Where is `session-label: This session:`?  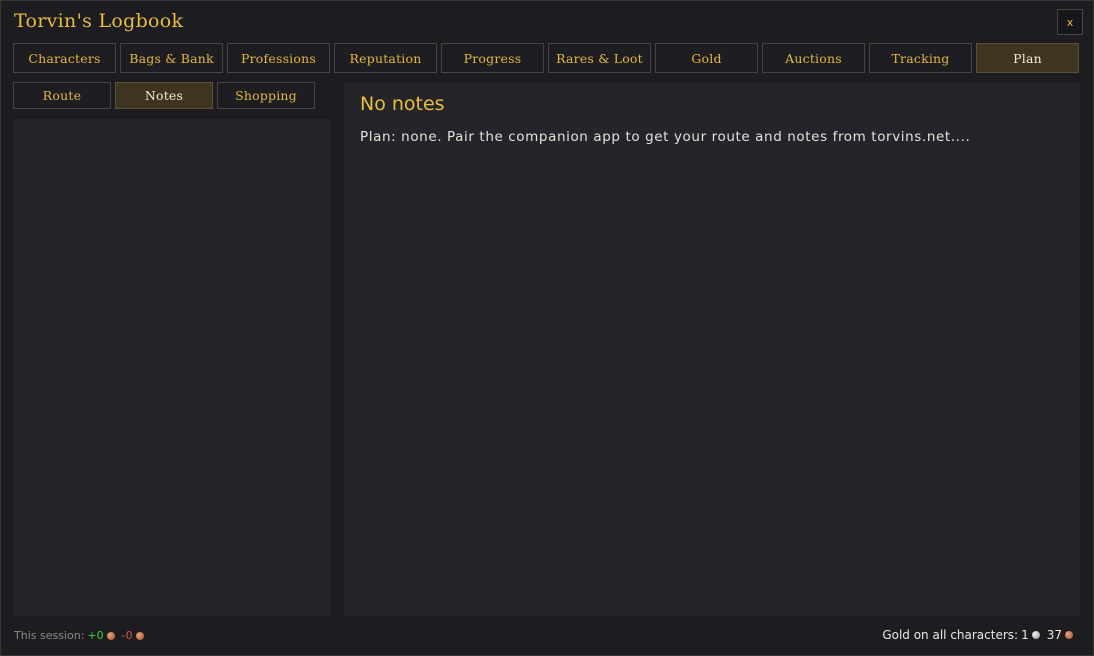
session-label: This session: is located at coordinates (49, 635).